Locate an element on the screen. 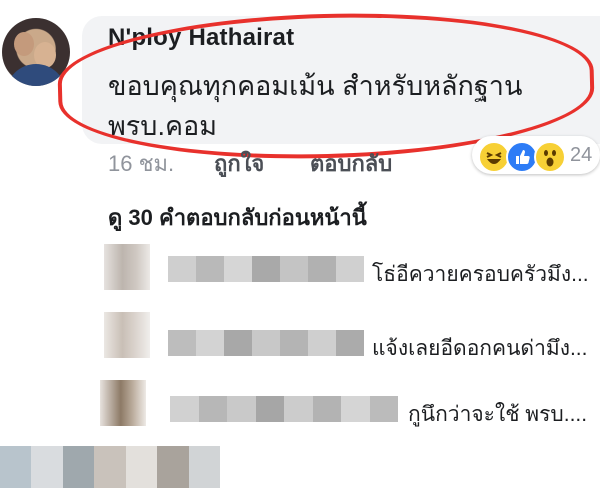  view-previous-replies-link: ดู 30 คำตอบกลับก่อนหน้านี้ is located at coordinates (237, 217).